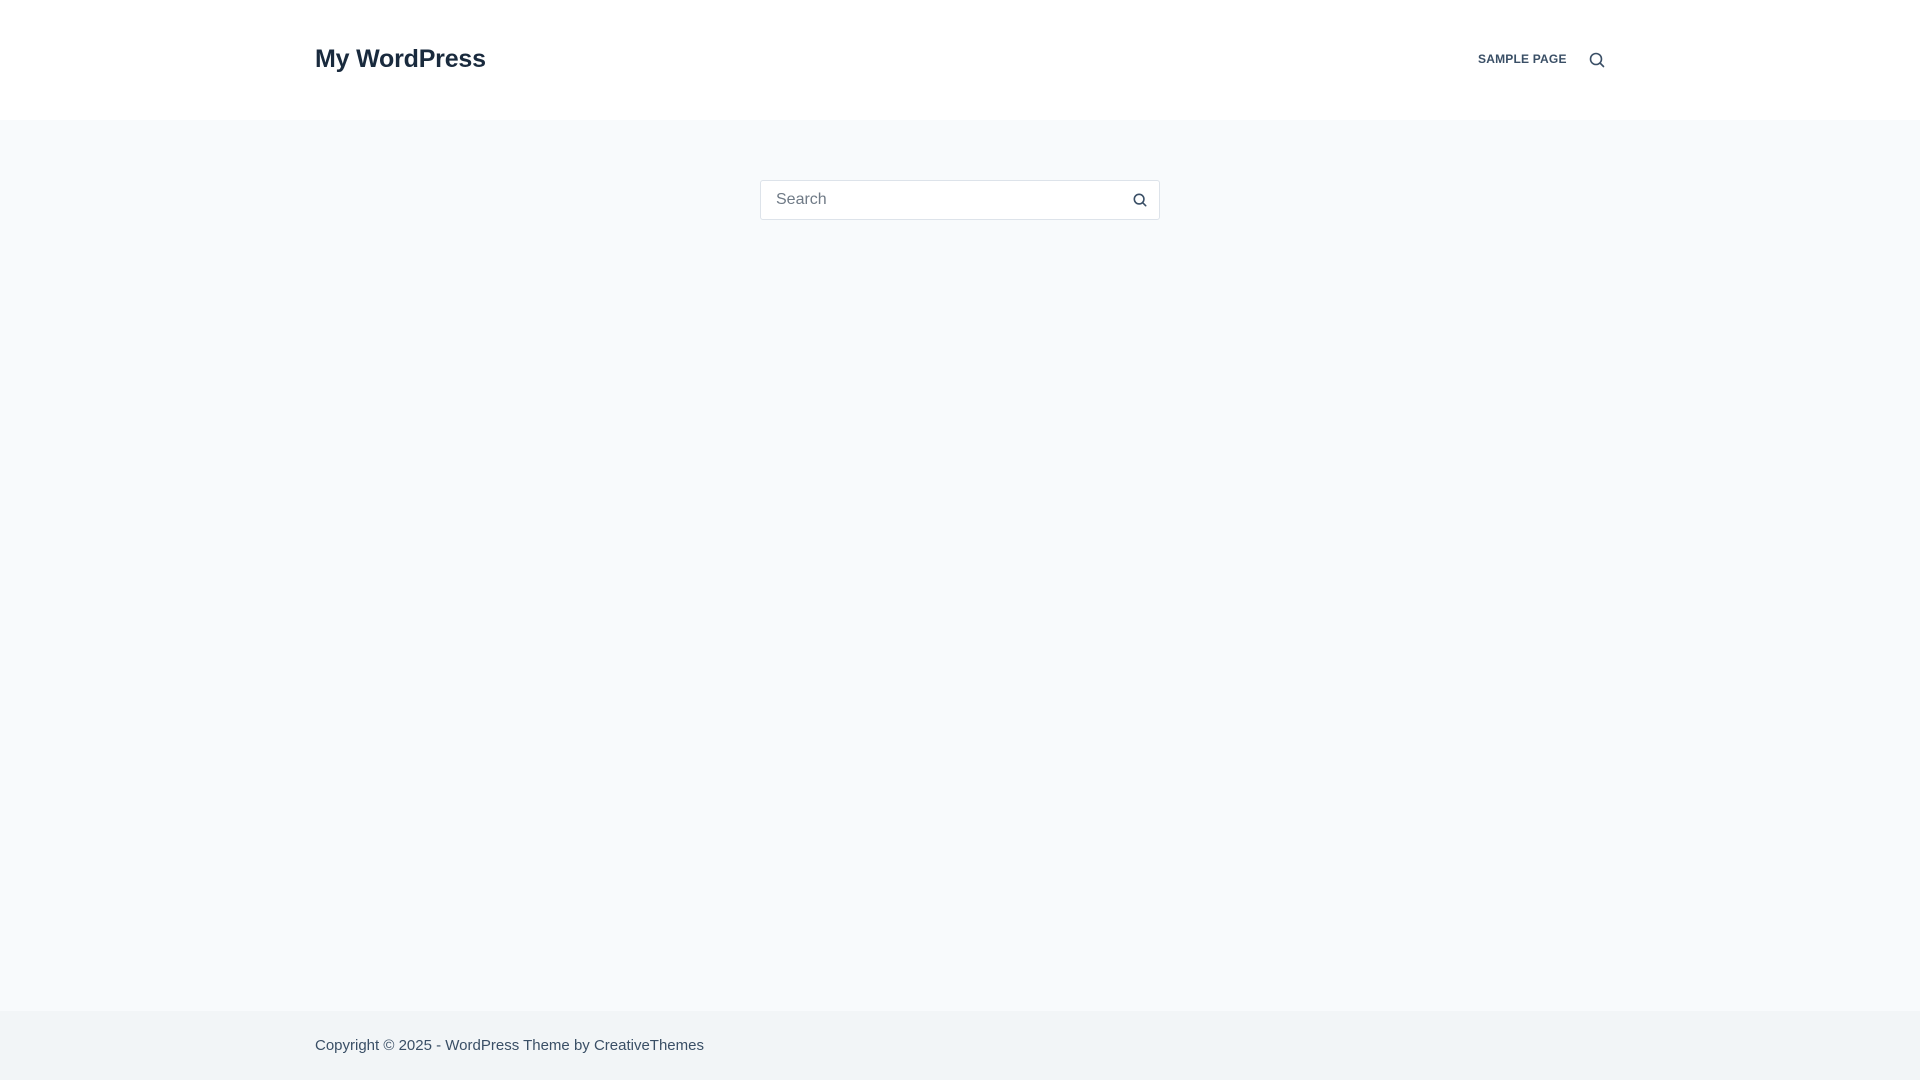 Image resolution: width=1920 pixels, height=1080 pixels. I want to click on search-form, so click(960, 200).